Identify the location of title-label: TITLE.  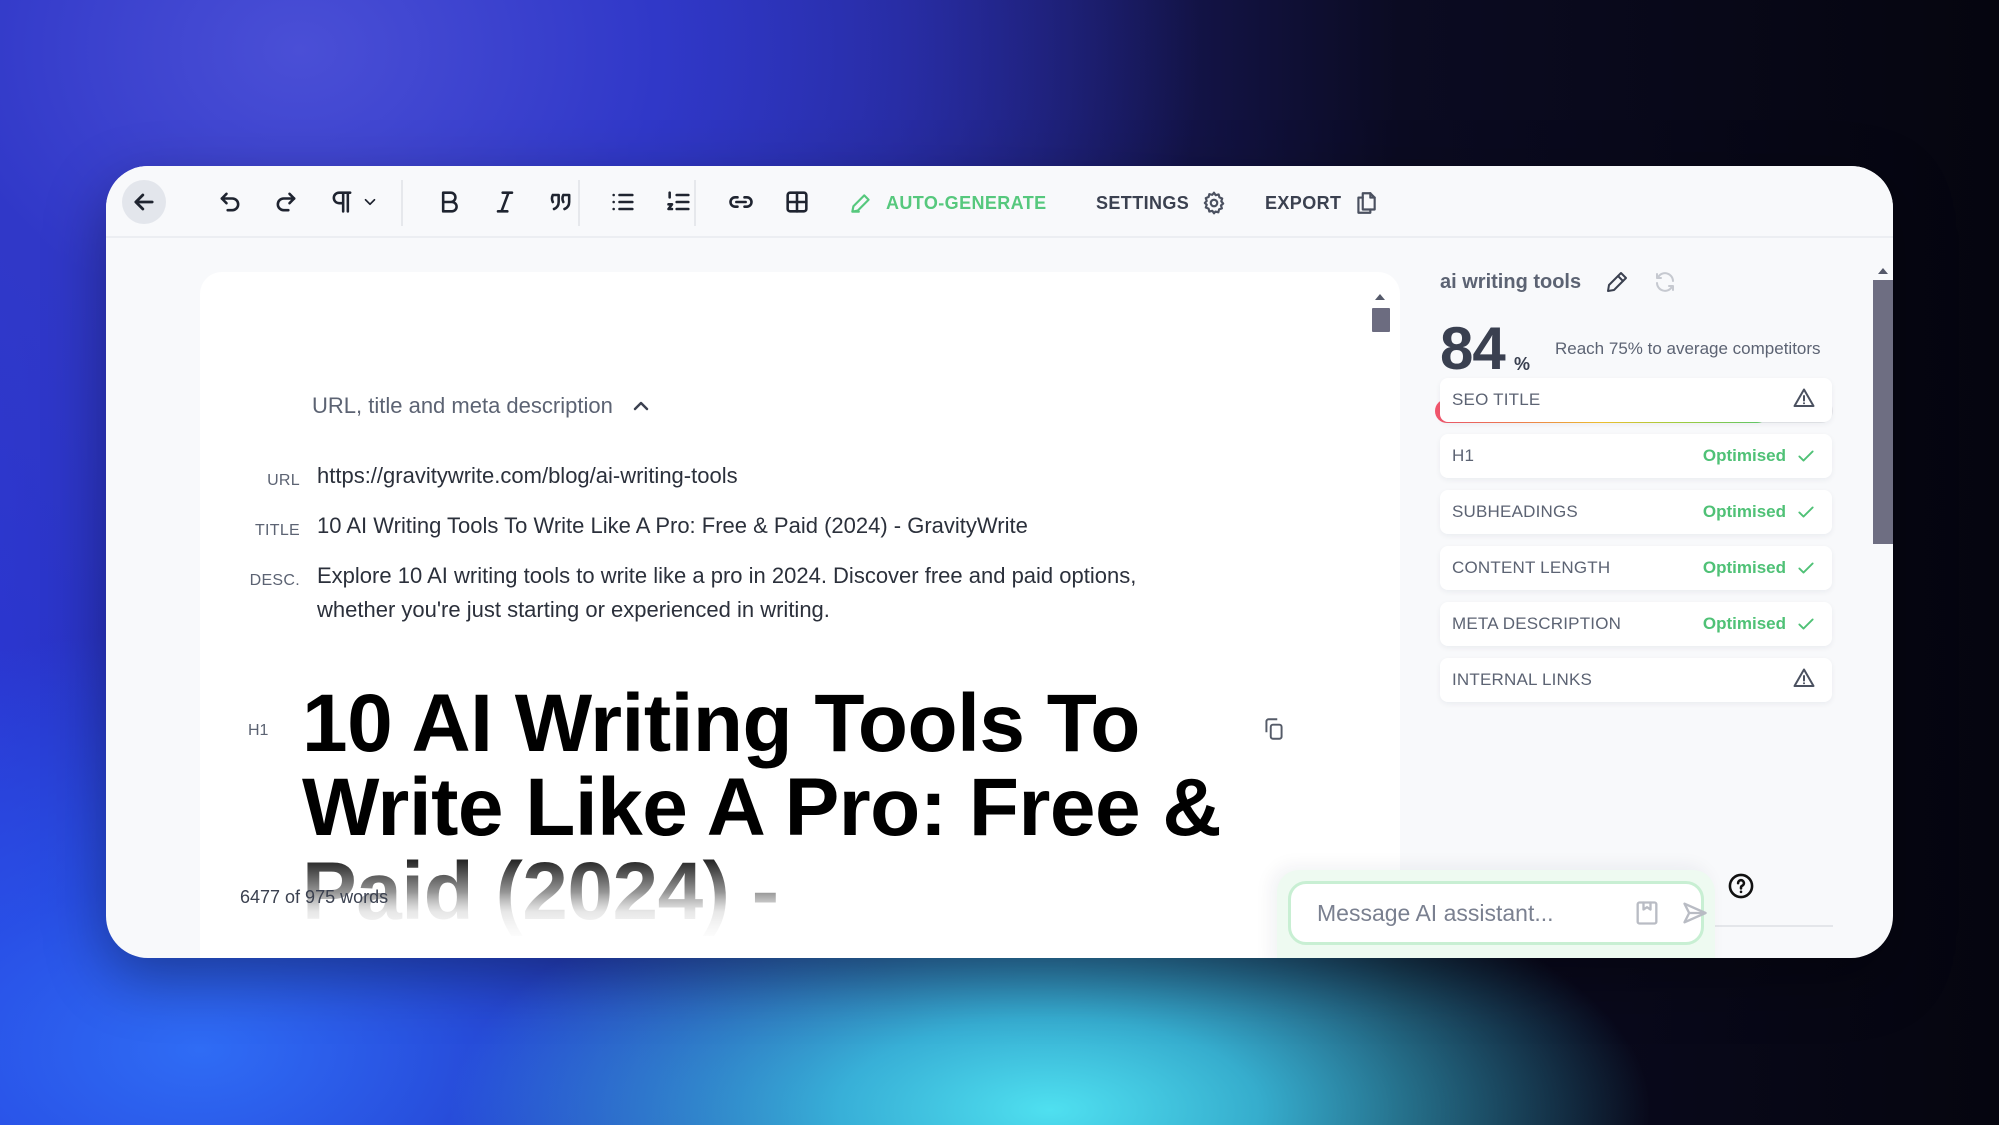
(277, 530).